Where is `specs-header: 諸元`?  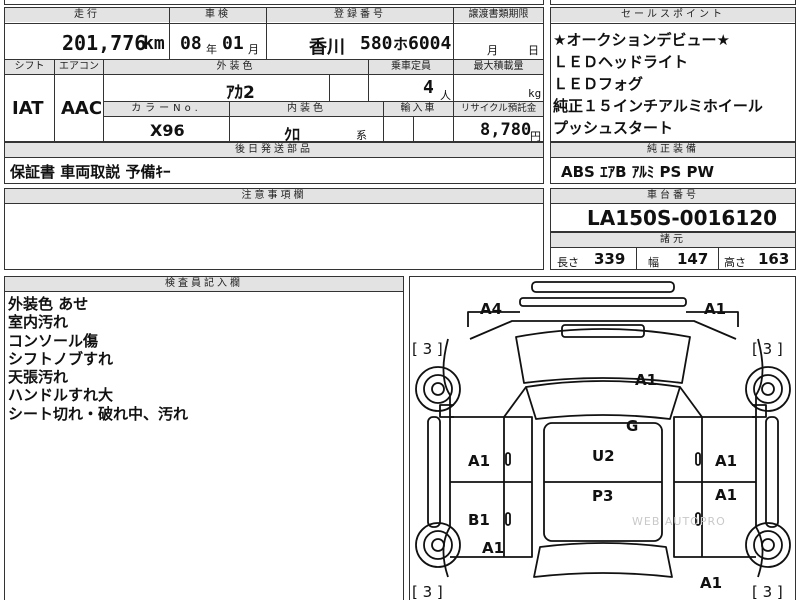
specs-header: 諸元 is located at coordinates (673, 240).